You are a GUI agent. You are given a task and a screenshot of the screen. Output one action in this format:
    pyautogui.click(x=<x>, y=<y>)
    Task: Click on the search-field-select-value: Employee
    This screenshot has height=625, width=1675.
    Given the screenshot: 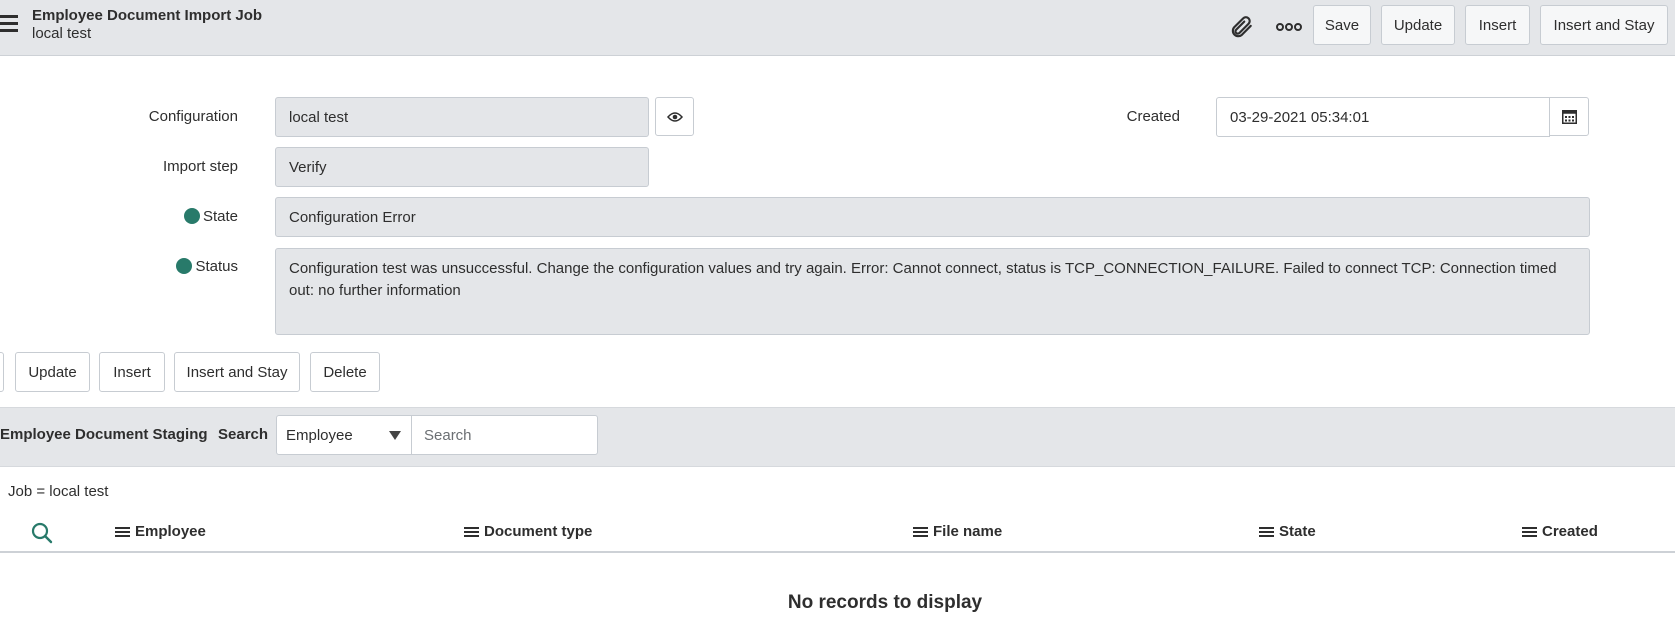 What is the action you would take?
    pyautogui.click(x=319, y=435)
    